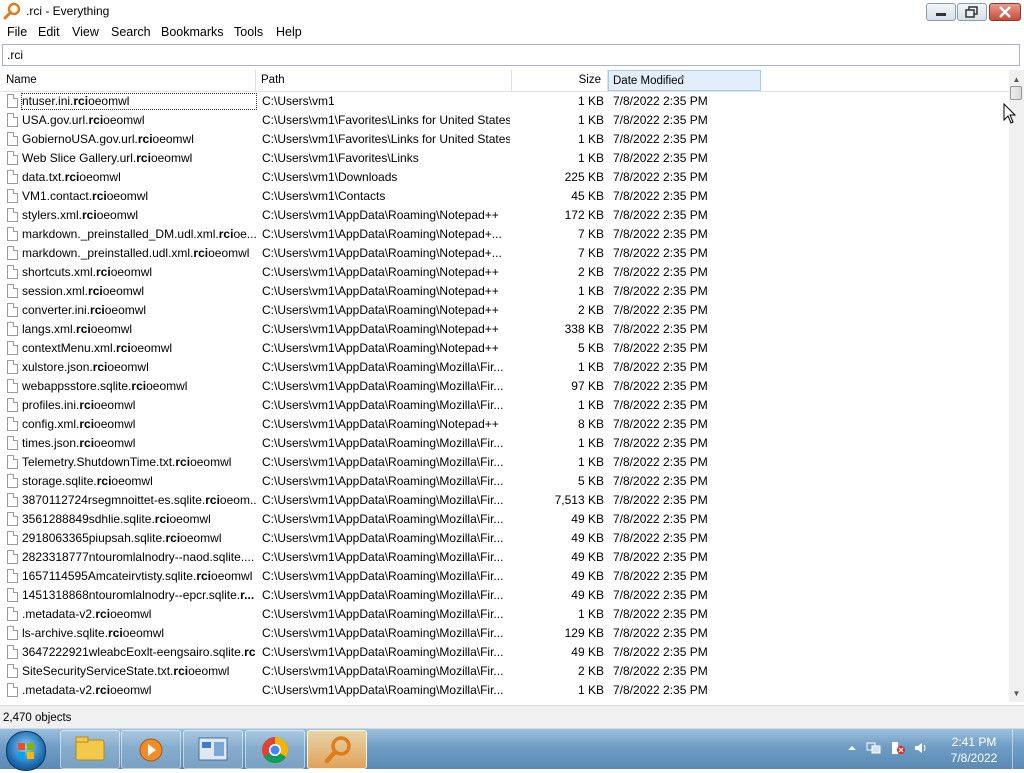  I want to click on column-header-date-modified: Date Modified ▼, so click(684, 80).